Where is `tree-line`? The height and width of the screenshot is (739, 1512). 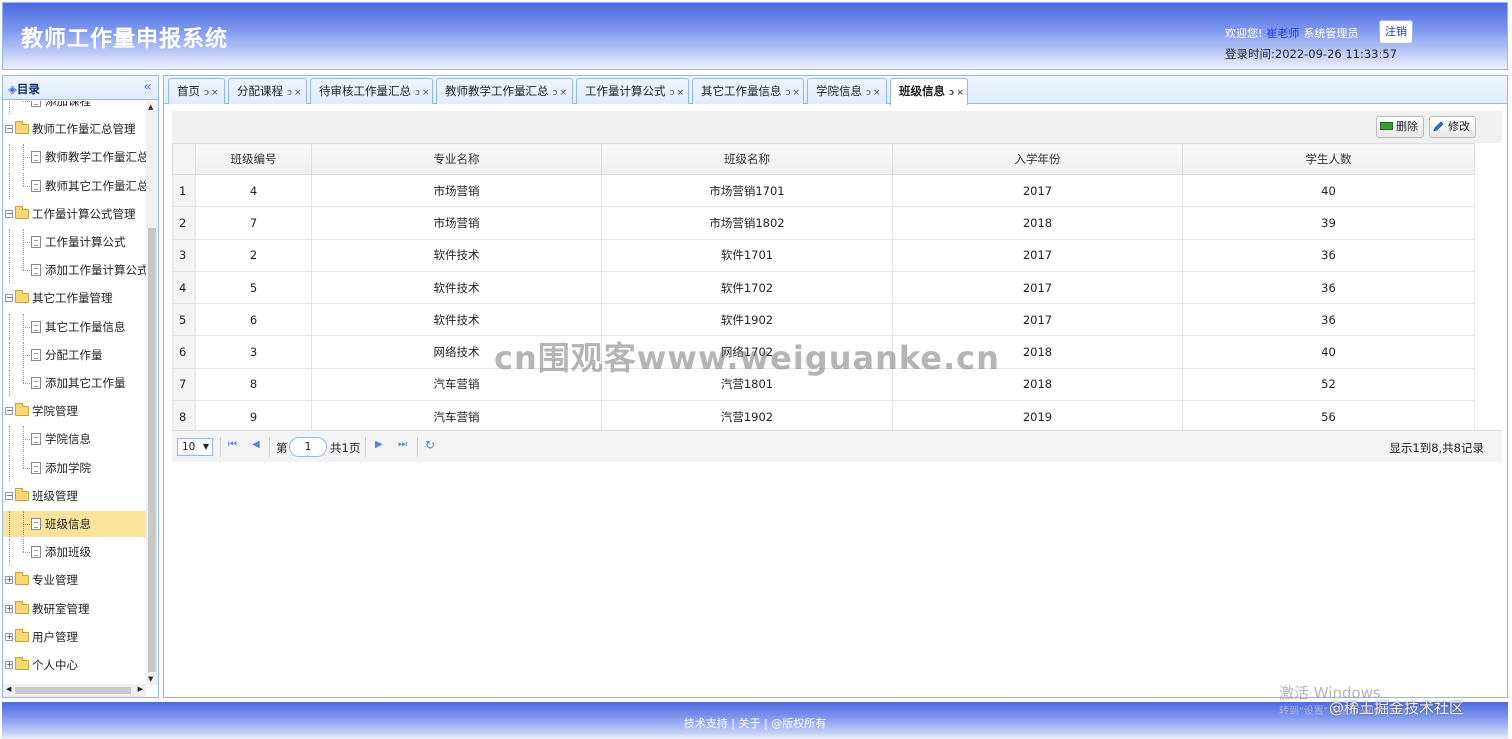 tree-line is located at coordinates (9, 524).